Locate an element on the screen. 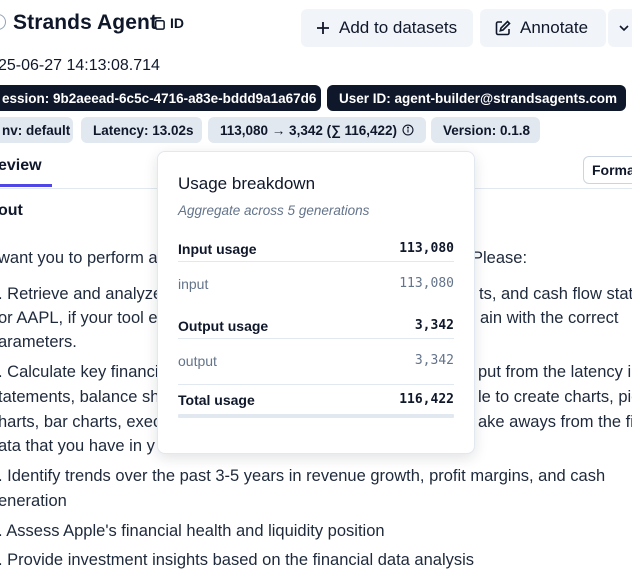 The width and height of the screenshot is (632, 577). section-label: out is located at coordinates (11, 210).